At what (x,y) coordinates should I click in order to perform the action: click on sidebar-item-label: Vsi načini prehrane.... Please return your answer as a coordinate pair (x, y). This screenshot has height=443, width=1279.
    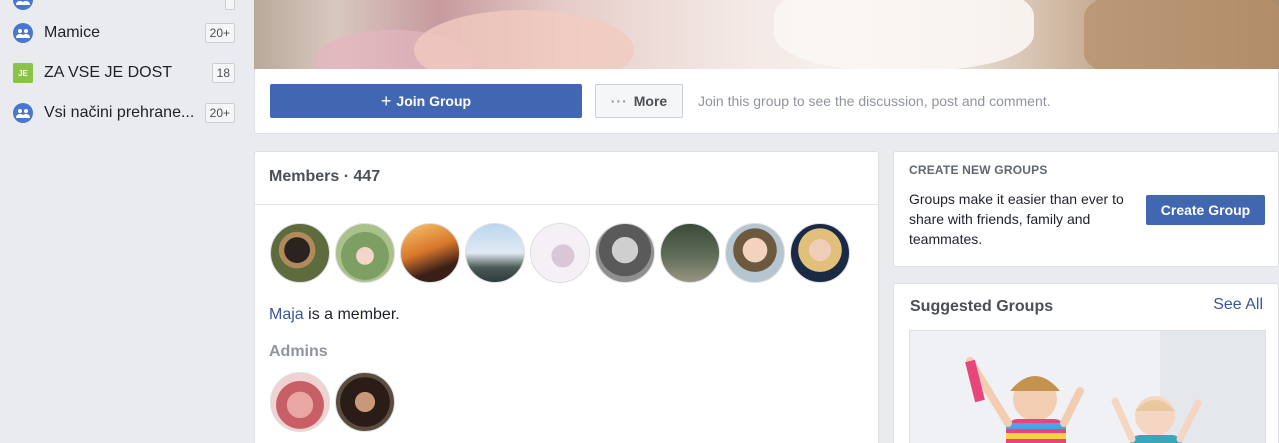
    Looking at the image, I should click on (119, 112).